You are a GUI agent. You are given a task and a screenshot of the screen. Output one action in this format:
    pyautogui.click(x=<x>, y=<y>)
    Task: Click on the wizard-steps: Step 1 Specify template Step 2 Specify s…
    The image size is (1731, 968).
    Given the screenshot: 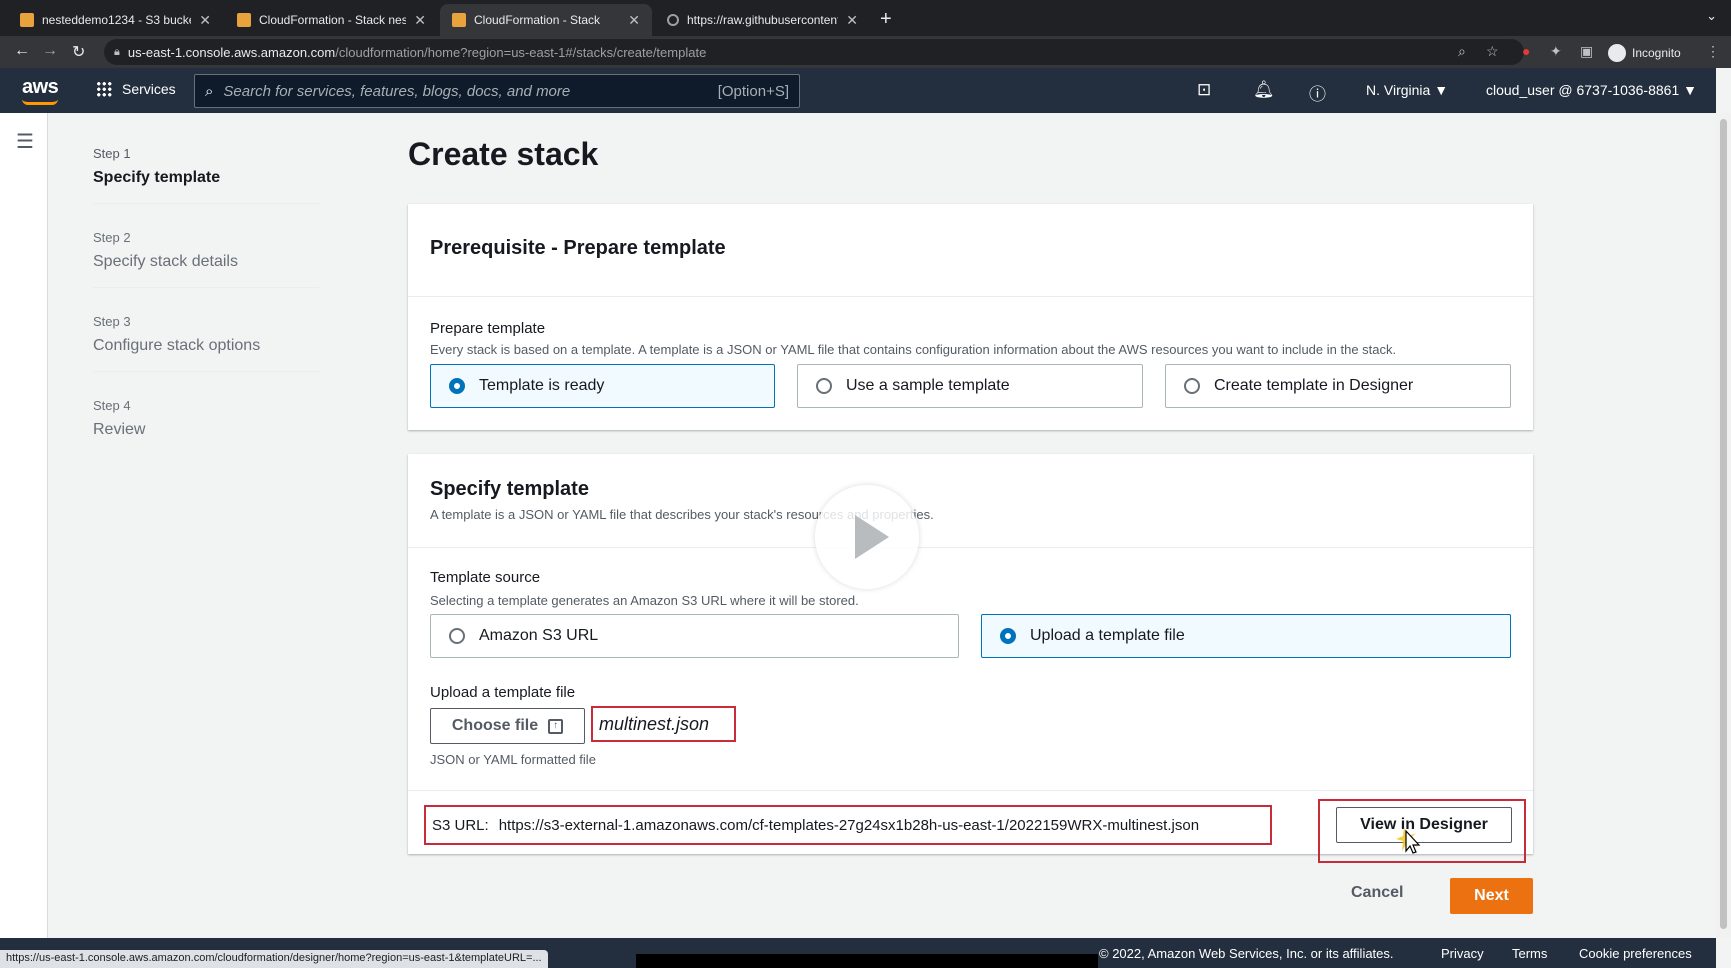 What is the action you would take?
    pyautogui.click(x=206, y=313)
    